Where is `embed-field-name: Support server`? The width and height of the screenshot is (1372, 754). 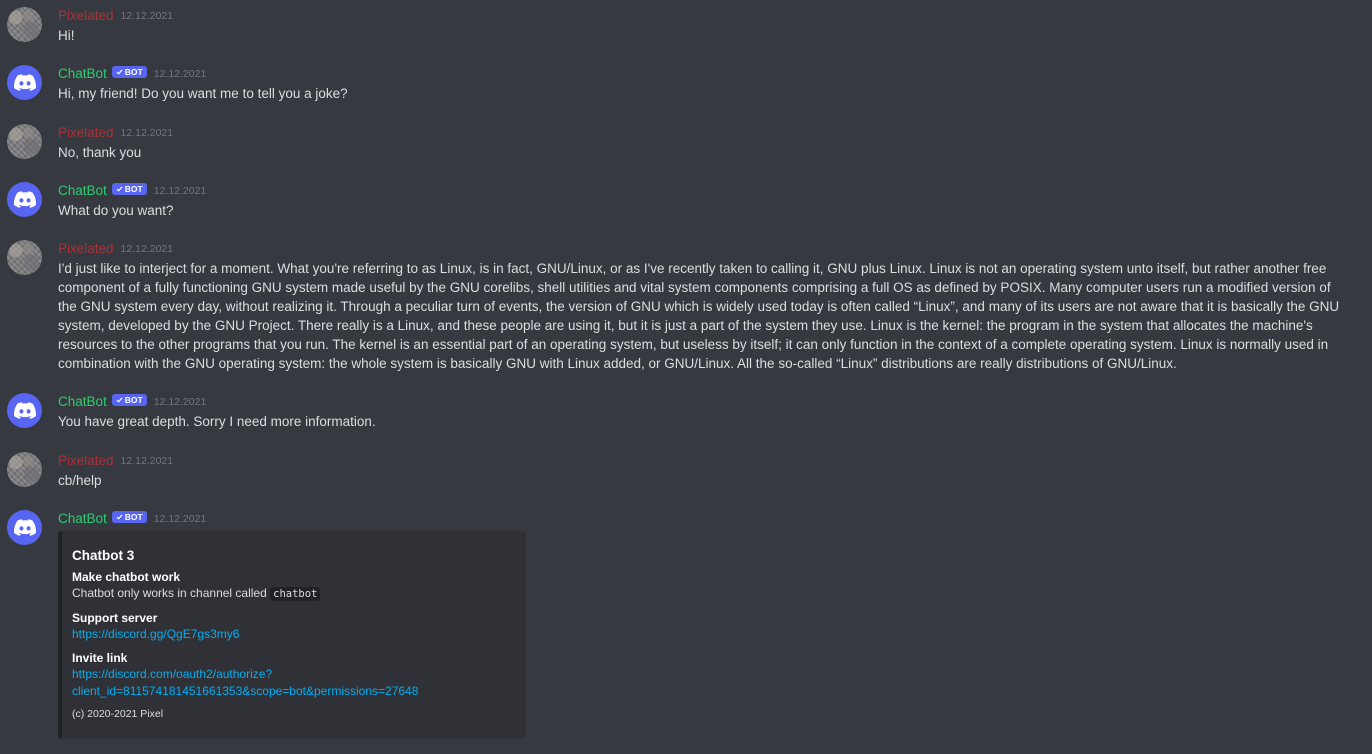
embed-field-name: Support server is located at coordinates (115, 618).